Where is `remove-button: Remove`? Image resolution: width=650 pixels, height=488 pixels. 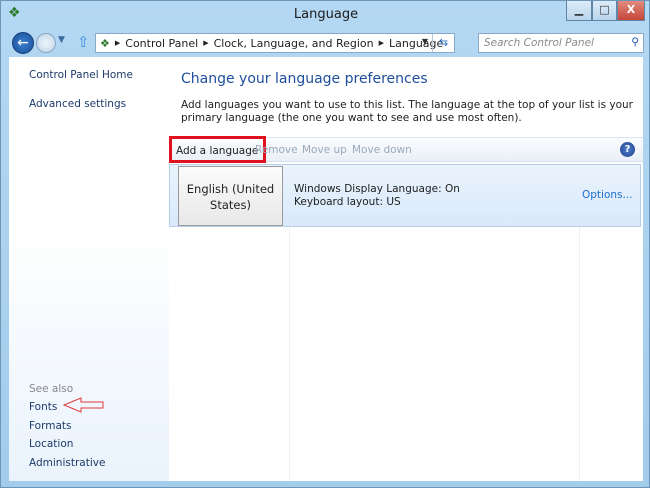
remove-button: Remove is located at coordinates (276, 150).